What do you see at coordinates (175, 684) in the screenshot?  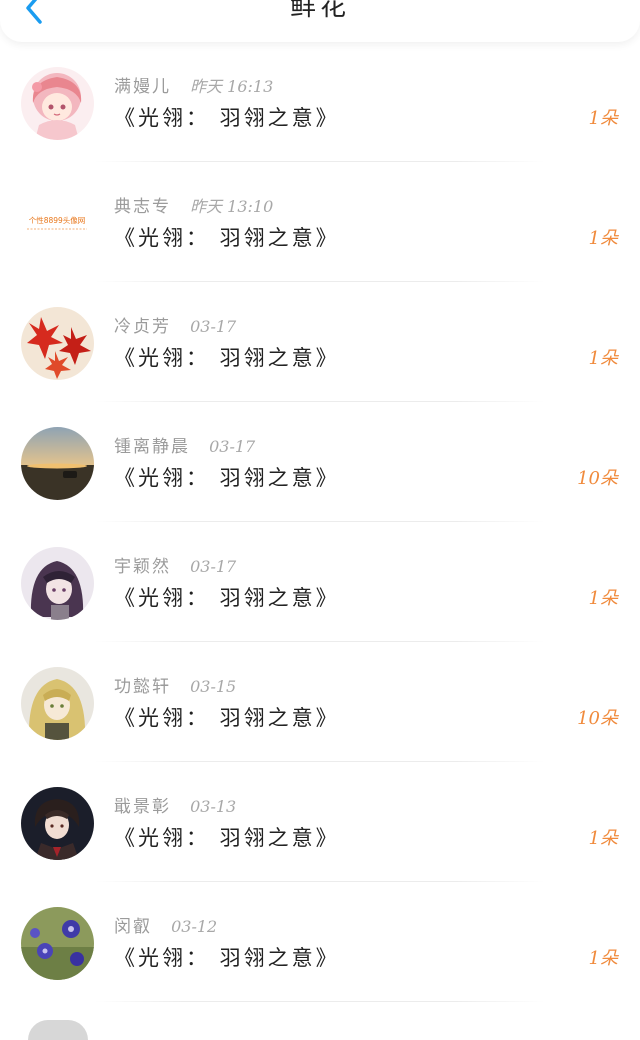 I see `item-meta: 功懿轩 03-15` at bounding box center [175, 684].